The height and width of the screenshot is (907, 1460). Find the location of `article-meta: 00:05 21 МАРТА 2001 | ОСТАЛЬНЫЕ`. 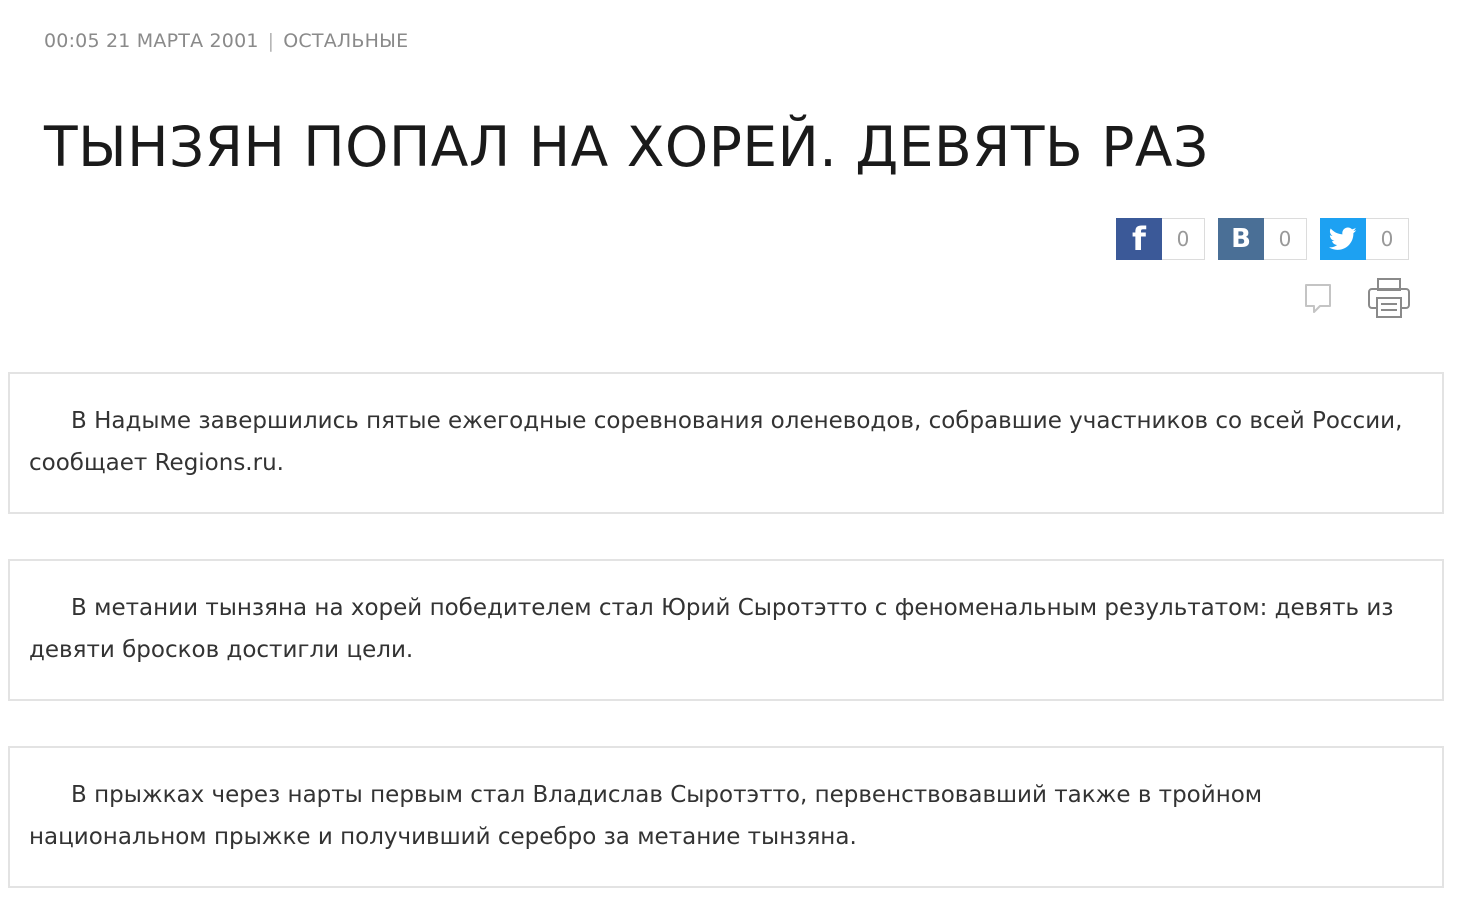

article-meta: 00:05 21 МАРТА 2001 | ОСТАЛЬНЫЕ is located at coordinates (226, 41).